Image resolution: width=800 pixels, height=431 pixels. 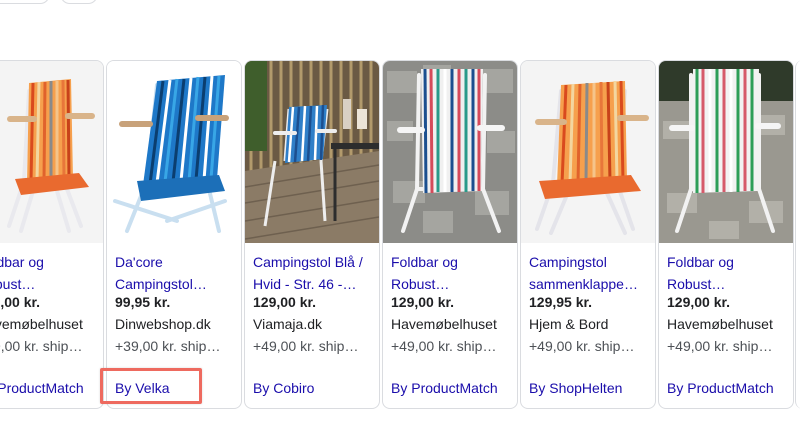 I want to click on product-price: 99,95 kr., so click(x=143, y=302).